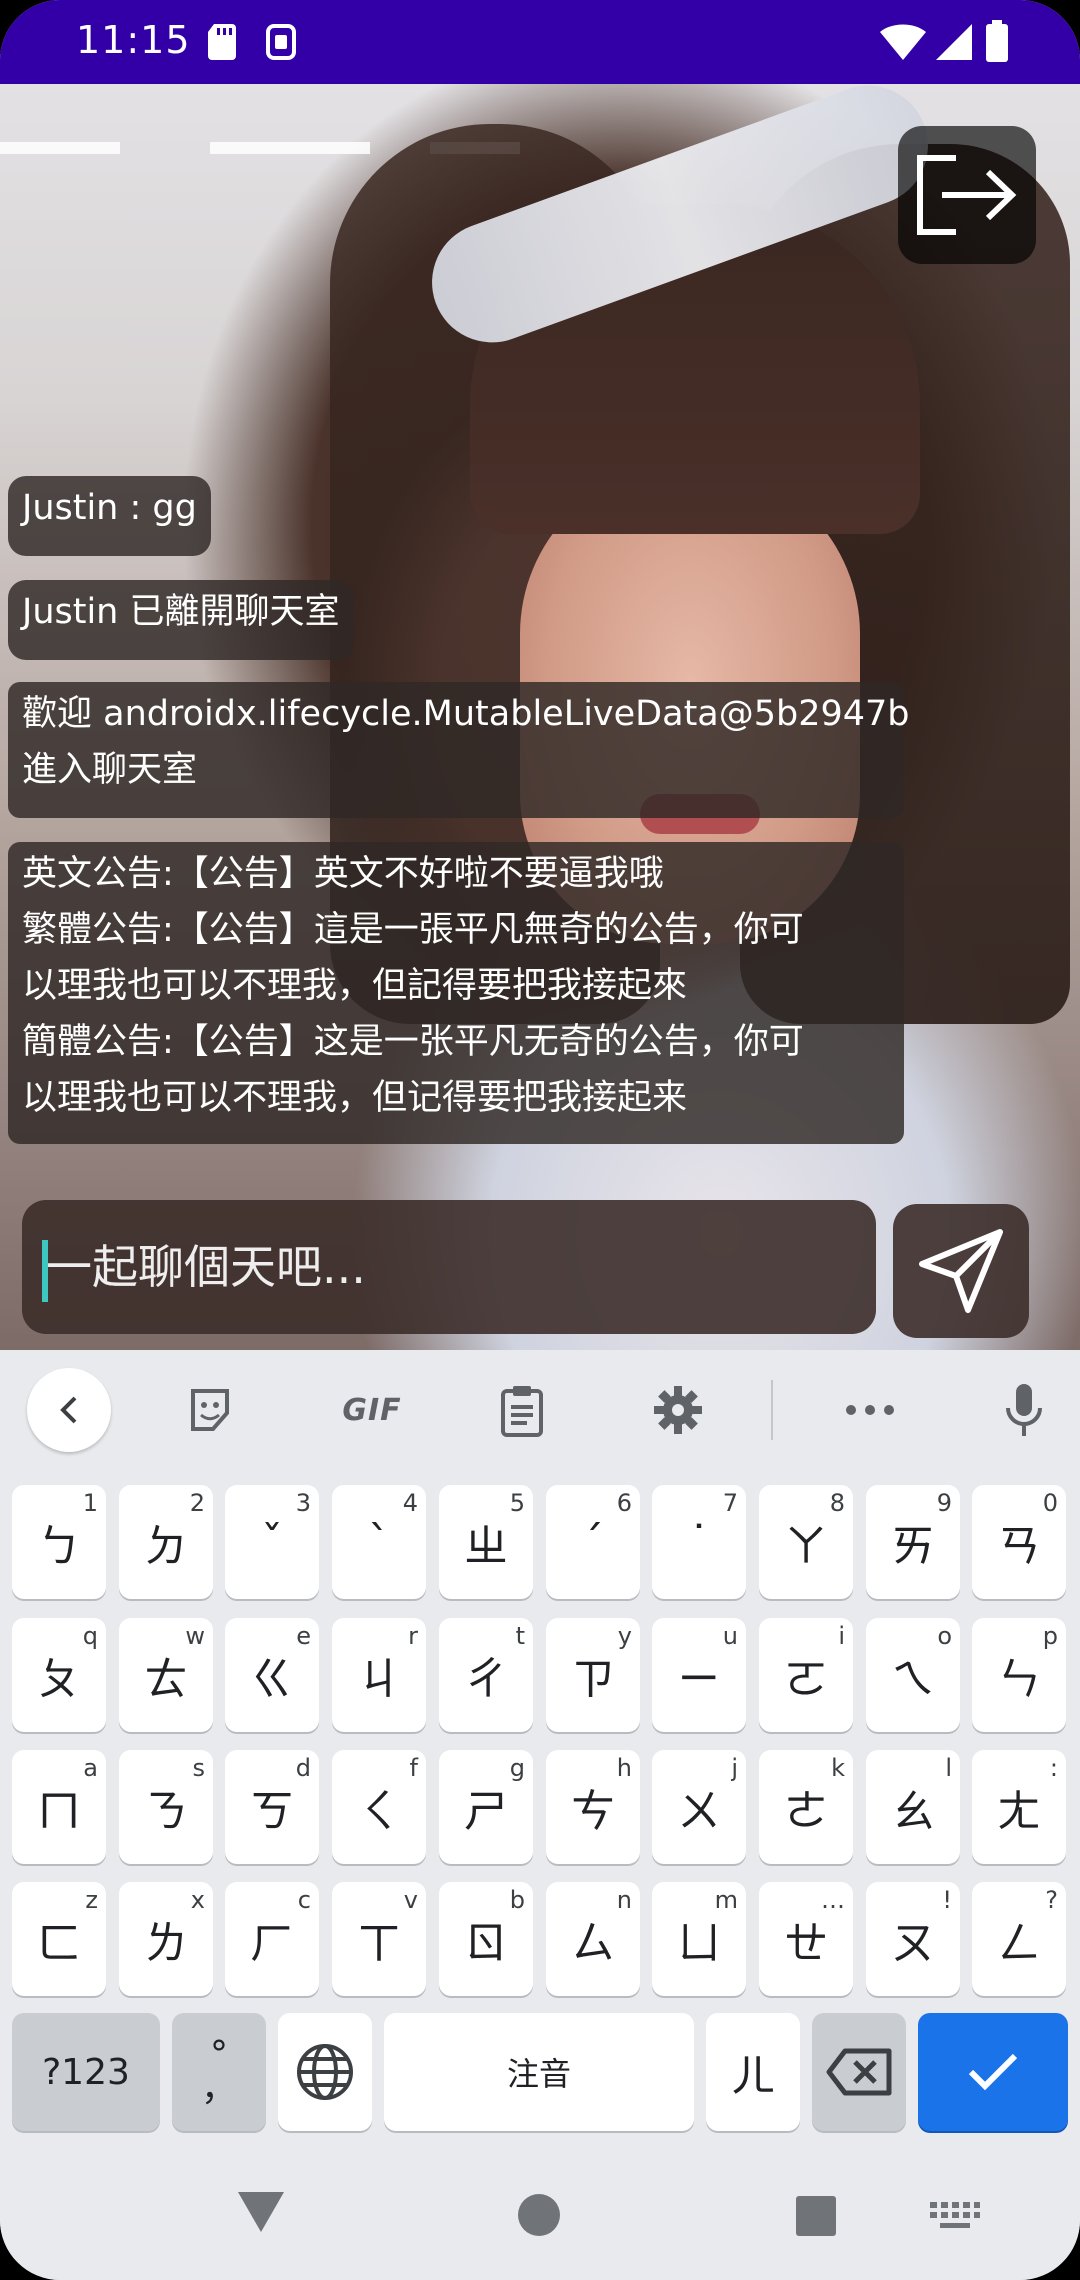 This screenshot has height=2280, width=1080. I want to click on gif-label: GIF, so click(372, 1410).